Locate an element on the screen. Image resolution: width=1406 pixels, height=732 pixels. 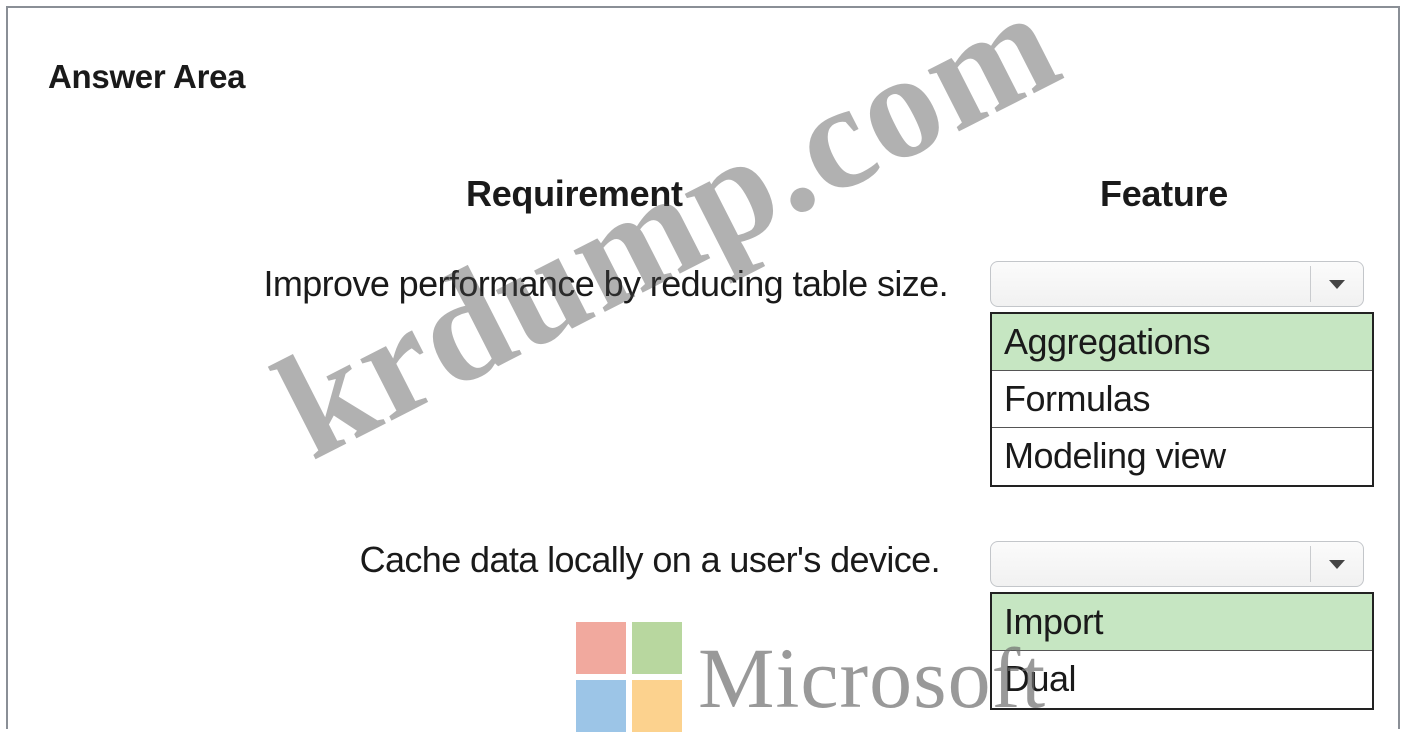
option-dual: Dual is located at coordinates (1182, 679).